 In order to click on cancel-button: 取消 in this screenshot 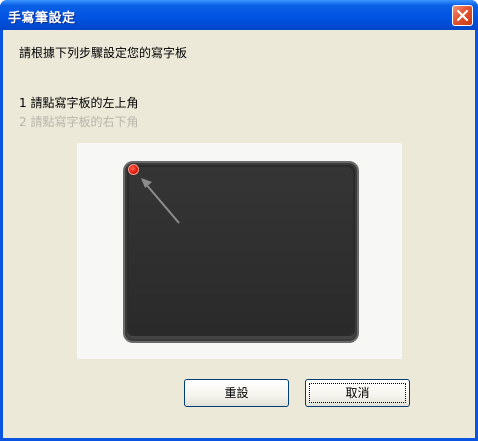, I will do `click(357, 393)`.